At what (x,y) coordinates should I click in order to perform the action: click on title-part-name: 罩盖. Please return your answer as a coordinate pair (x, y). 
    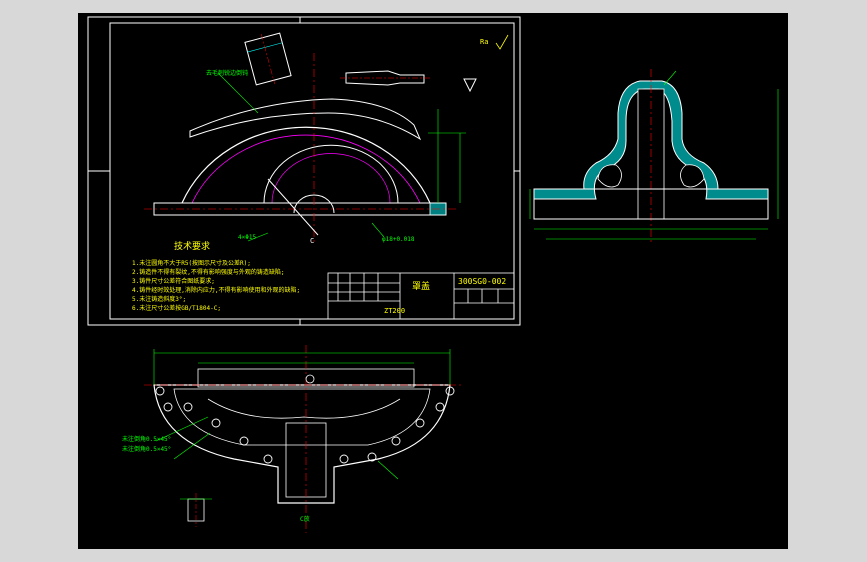
    Looking at the image, I should click on (421, 286).